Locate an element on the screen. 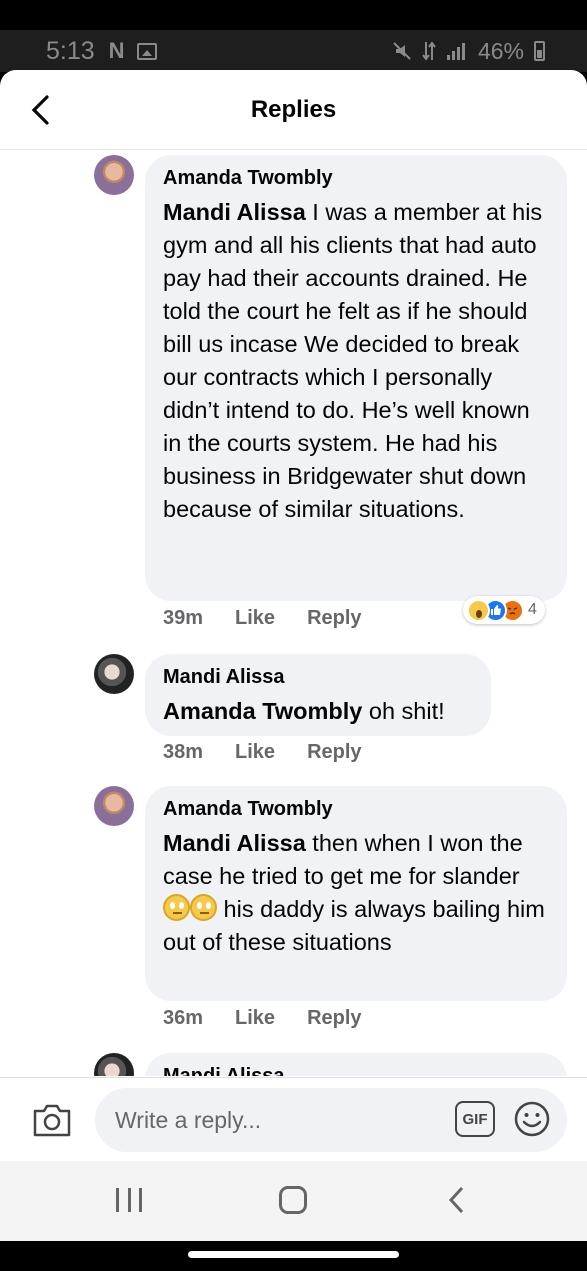 The image size is (587, 1271). comment-actions: 36m Like Reply is located at coordinates (262, 1018).